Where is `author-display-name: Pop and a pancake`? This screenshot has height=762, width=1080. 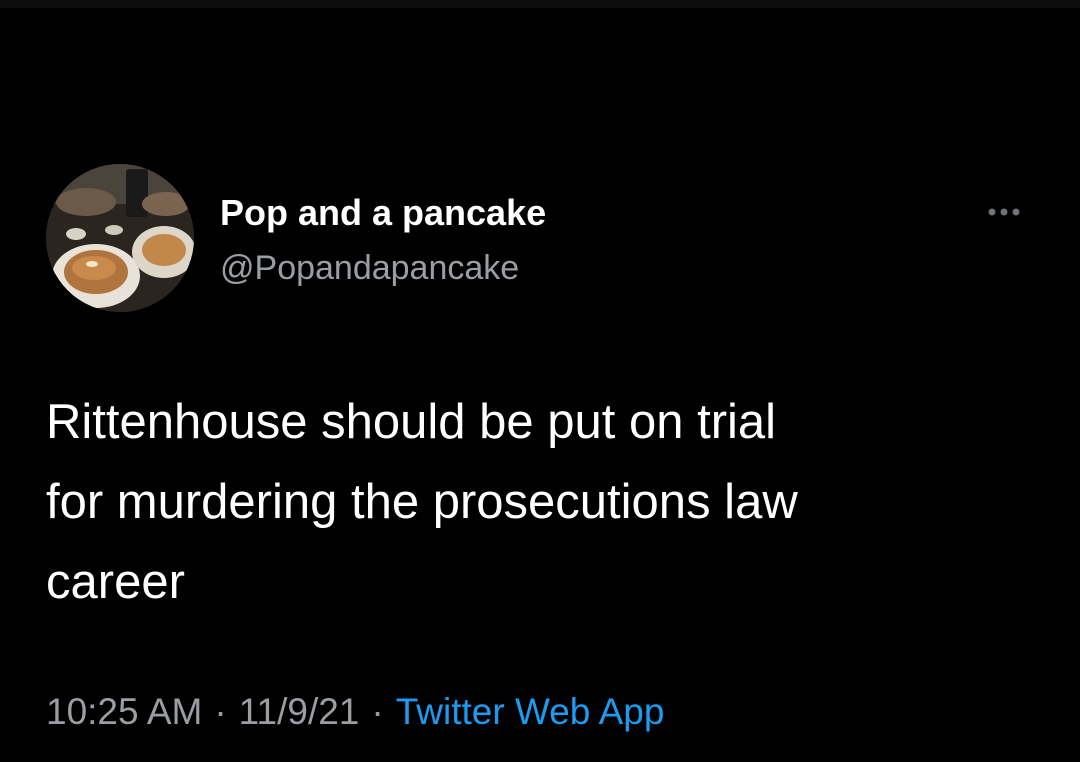
author-display-name: Pop and a pancake is located at coordinates (383, 213).